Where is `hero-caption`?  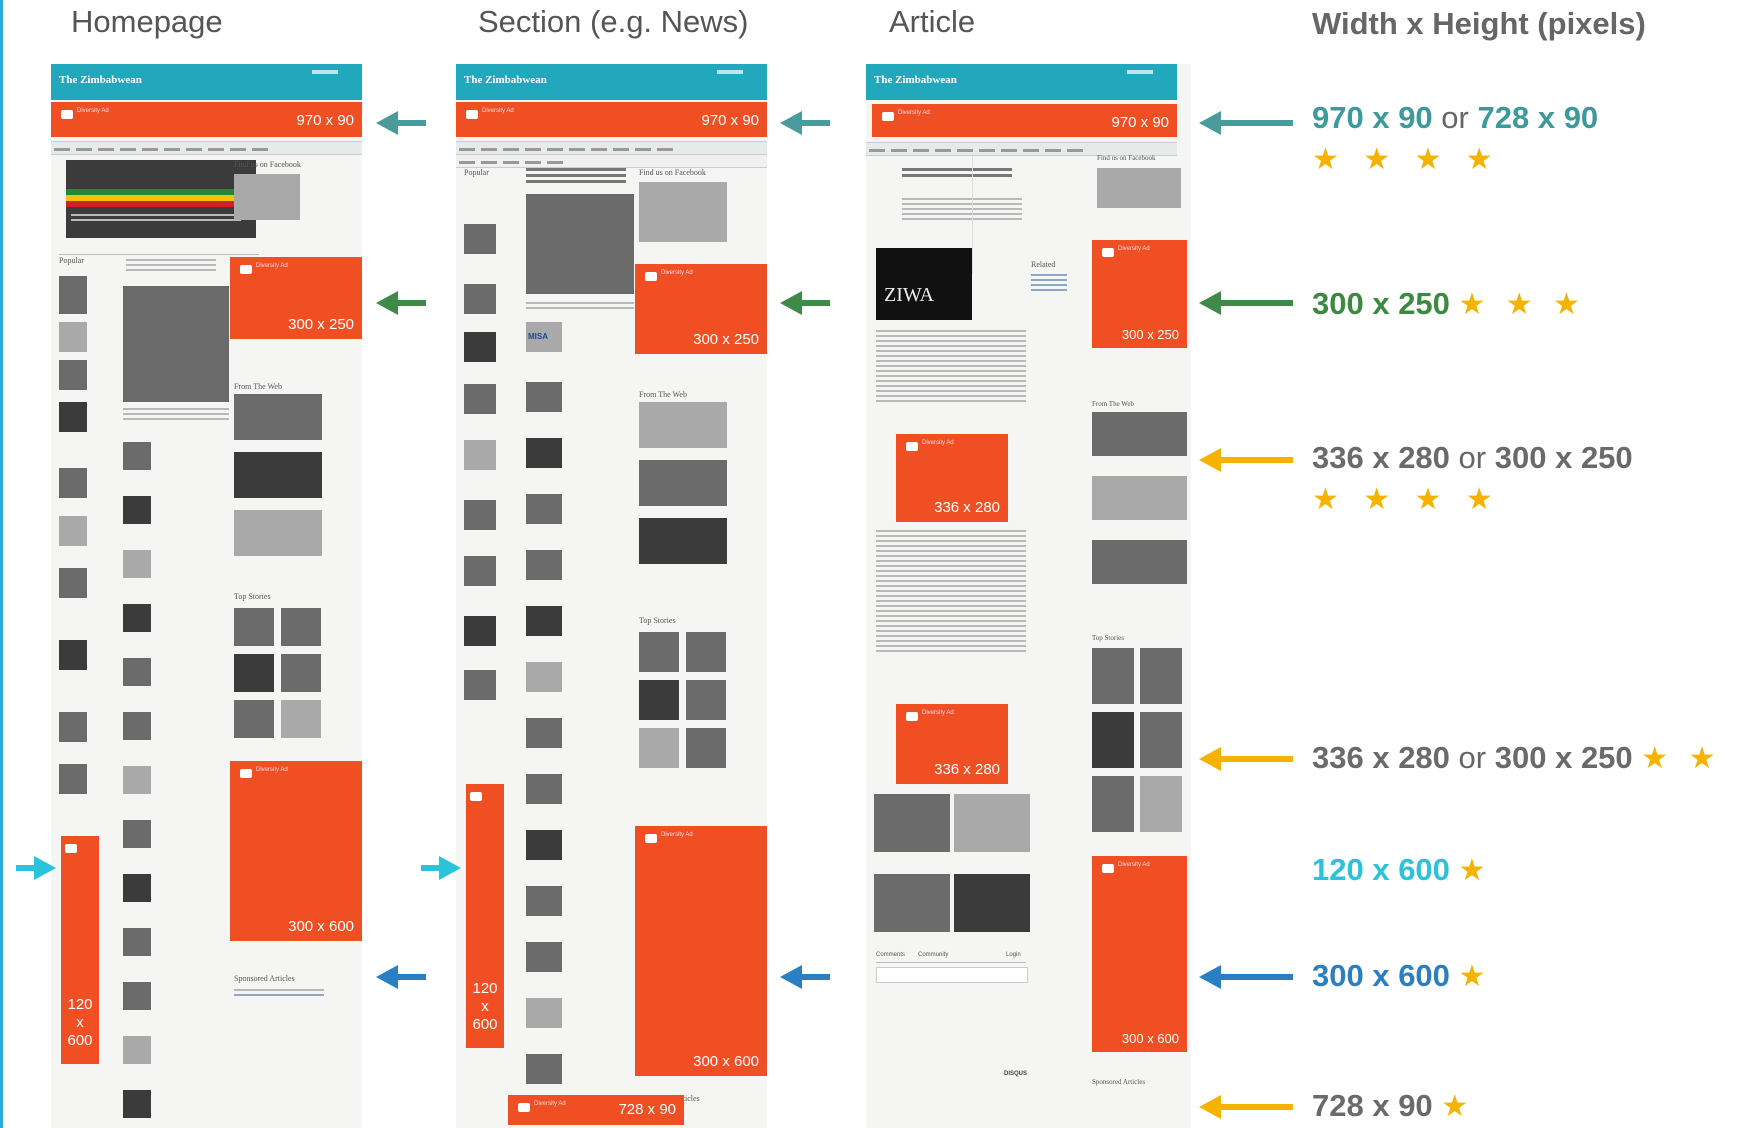 hero-caption is located at coordinates (156, 219).